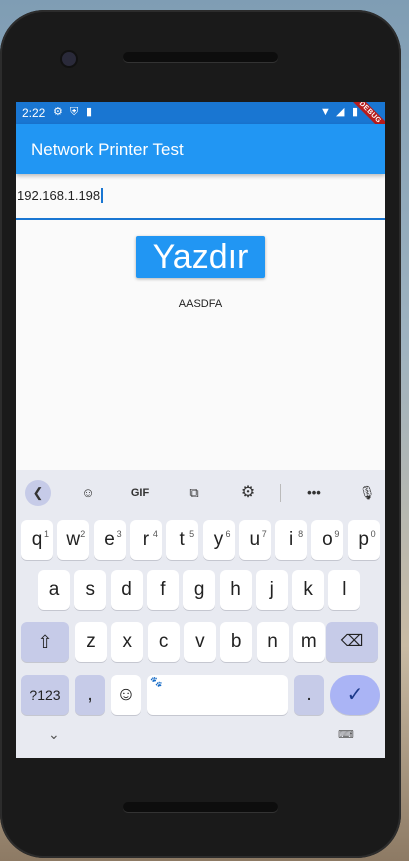  Describe the element at coordinates (58, 112) in the screenshot. I see `settings-status-icon: ⚙` at that location.